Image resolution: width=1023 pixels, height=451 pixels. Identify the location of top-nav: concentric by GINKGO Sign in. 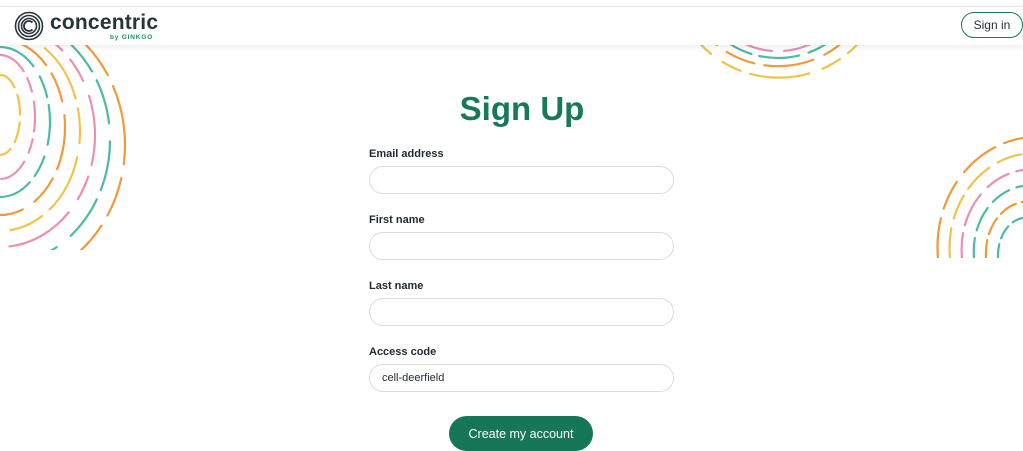
(511, 26).